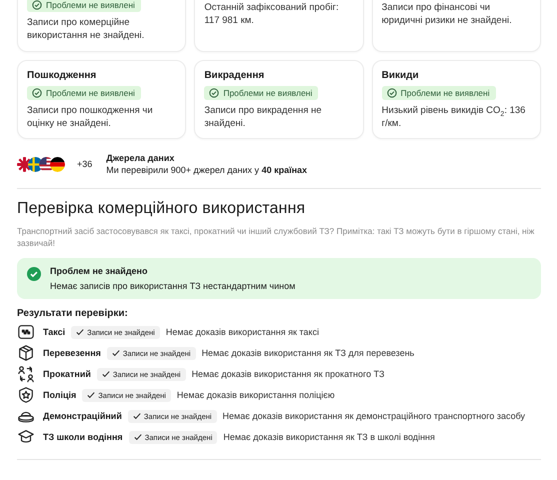  I want to click on card-text: Записи про пошкодження чи оцінку не знайдені., so click(90, 117).